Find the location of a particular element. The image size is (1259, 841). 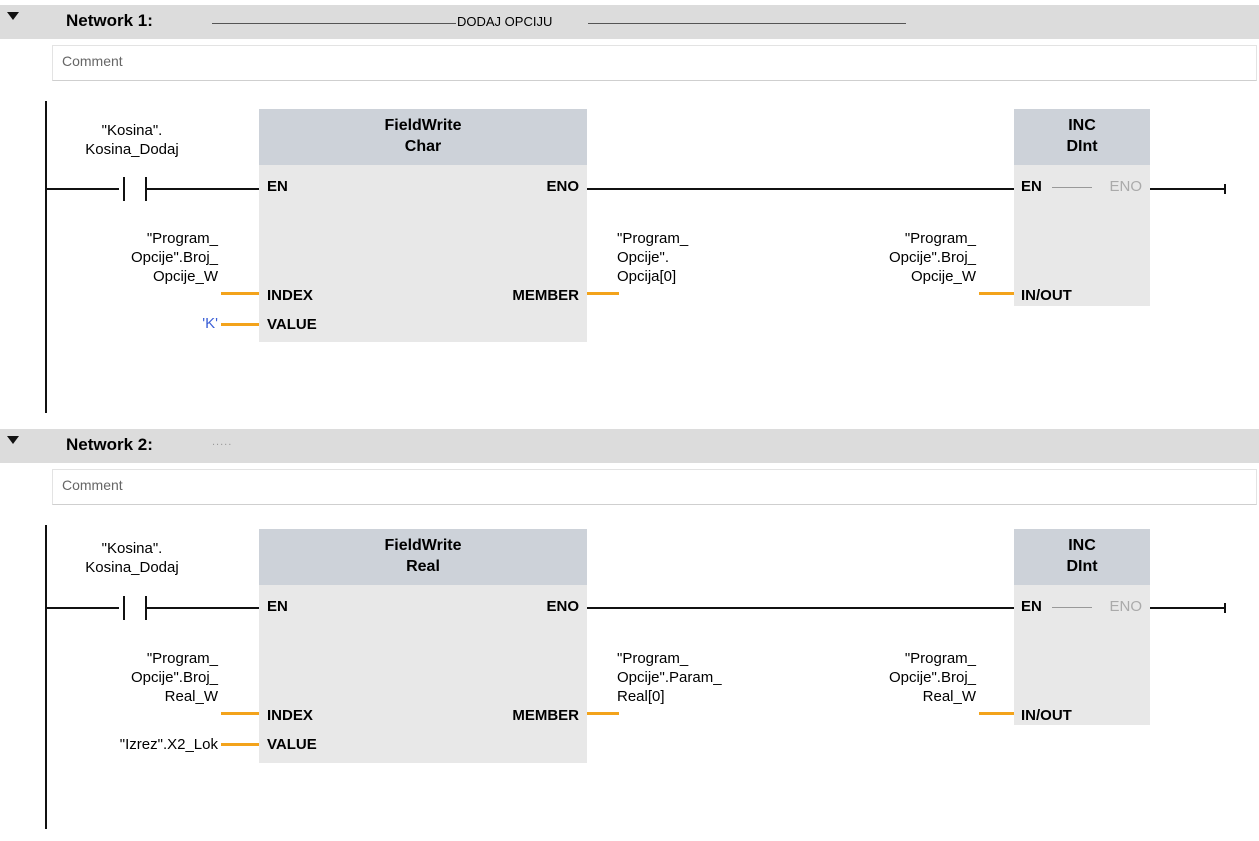

inout-operand: "Program_ Opcije".Broj_ Real_W is located at coordinates (888, 677).